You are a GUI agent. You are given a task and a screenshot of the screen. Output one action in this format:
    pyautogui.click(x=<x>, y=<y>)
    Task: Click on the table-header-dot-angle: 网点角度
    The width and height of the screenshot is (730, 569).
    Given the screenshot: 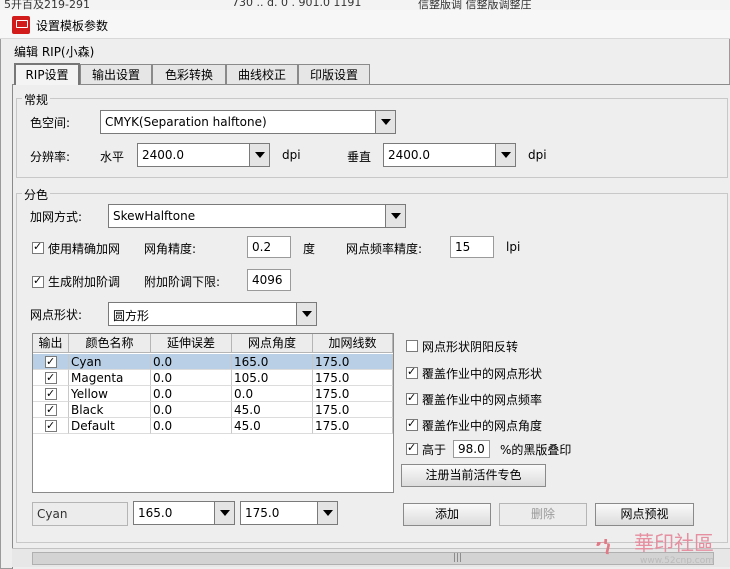 What is the action you would take?
    pyautogui.click(x=272, y=343)
    